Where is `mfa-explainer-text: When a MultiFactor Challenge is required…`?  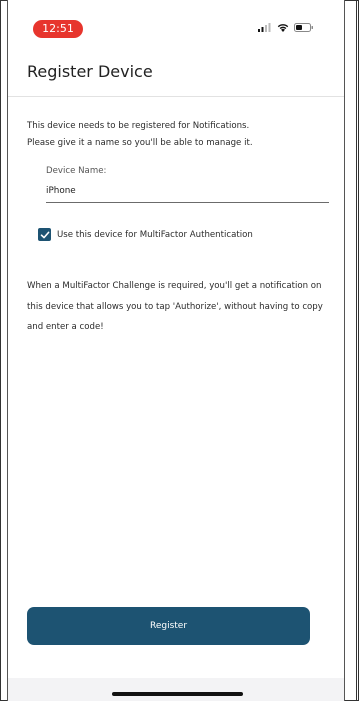 mfa-explainer-text: When a MultiFactor Challenge is required… is located at coordinates (175, 306).